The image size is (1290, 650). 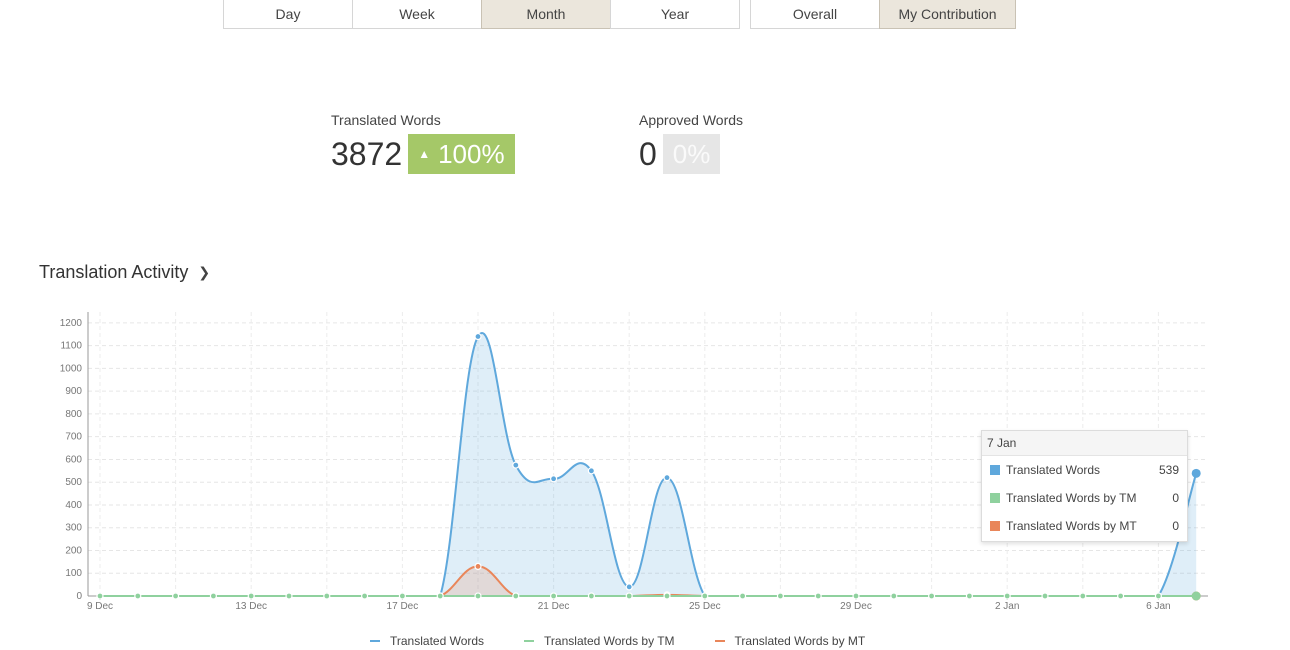 I want to click on translated-words-stat: Translated Words 3872 ▲ 100%, so click(x=423, y=143).